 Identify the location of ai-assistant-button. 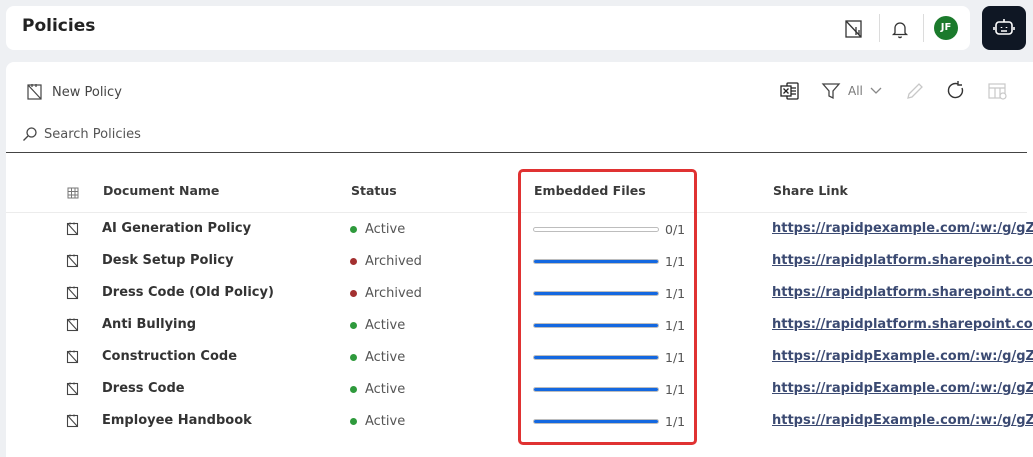
(1004, 28).